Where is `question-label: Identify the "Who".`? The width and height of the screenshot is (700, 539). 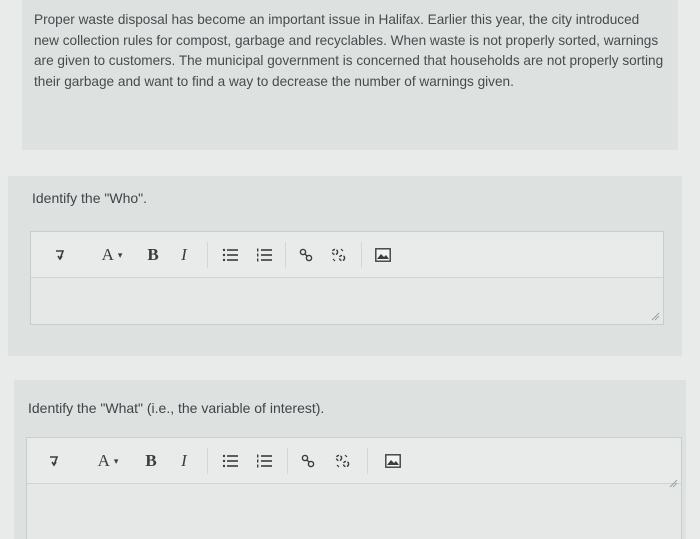
question-label: Identify the "Who". is located at coordinates (89, 198).